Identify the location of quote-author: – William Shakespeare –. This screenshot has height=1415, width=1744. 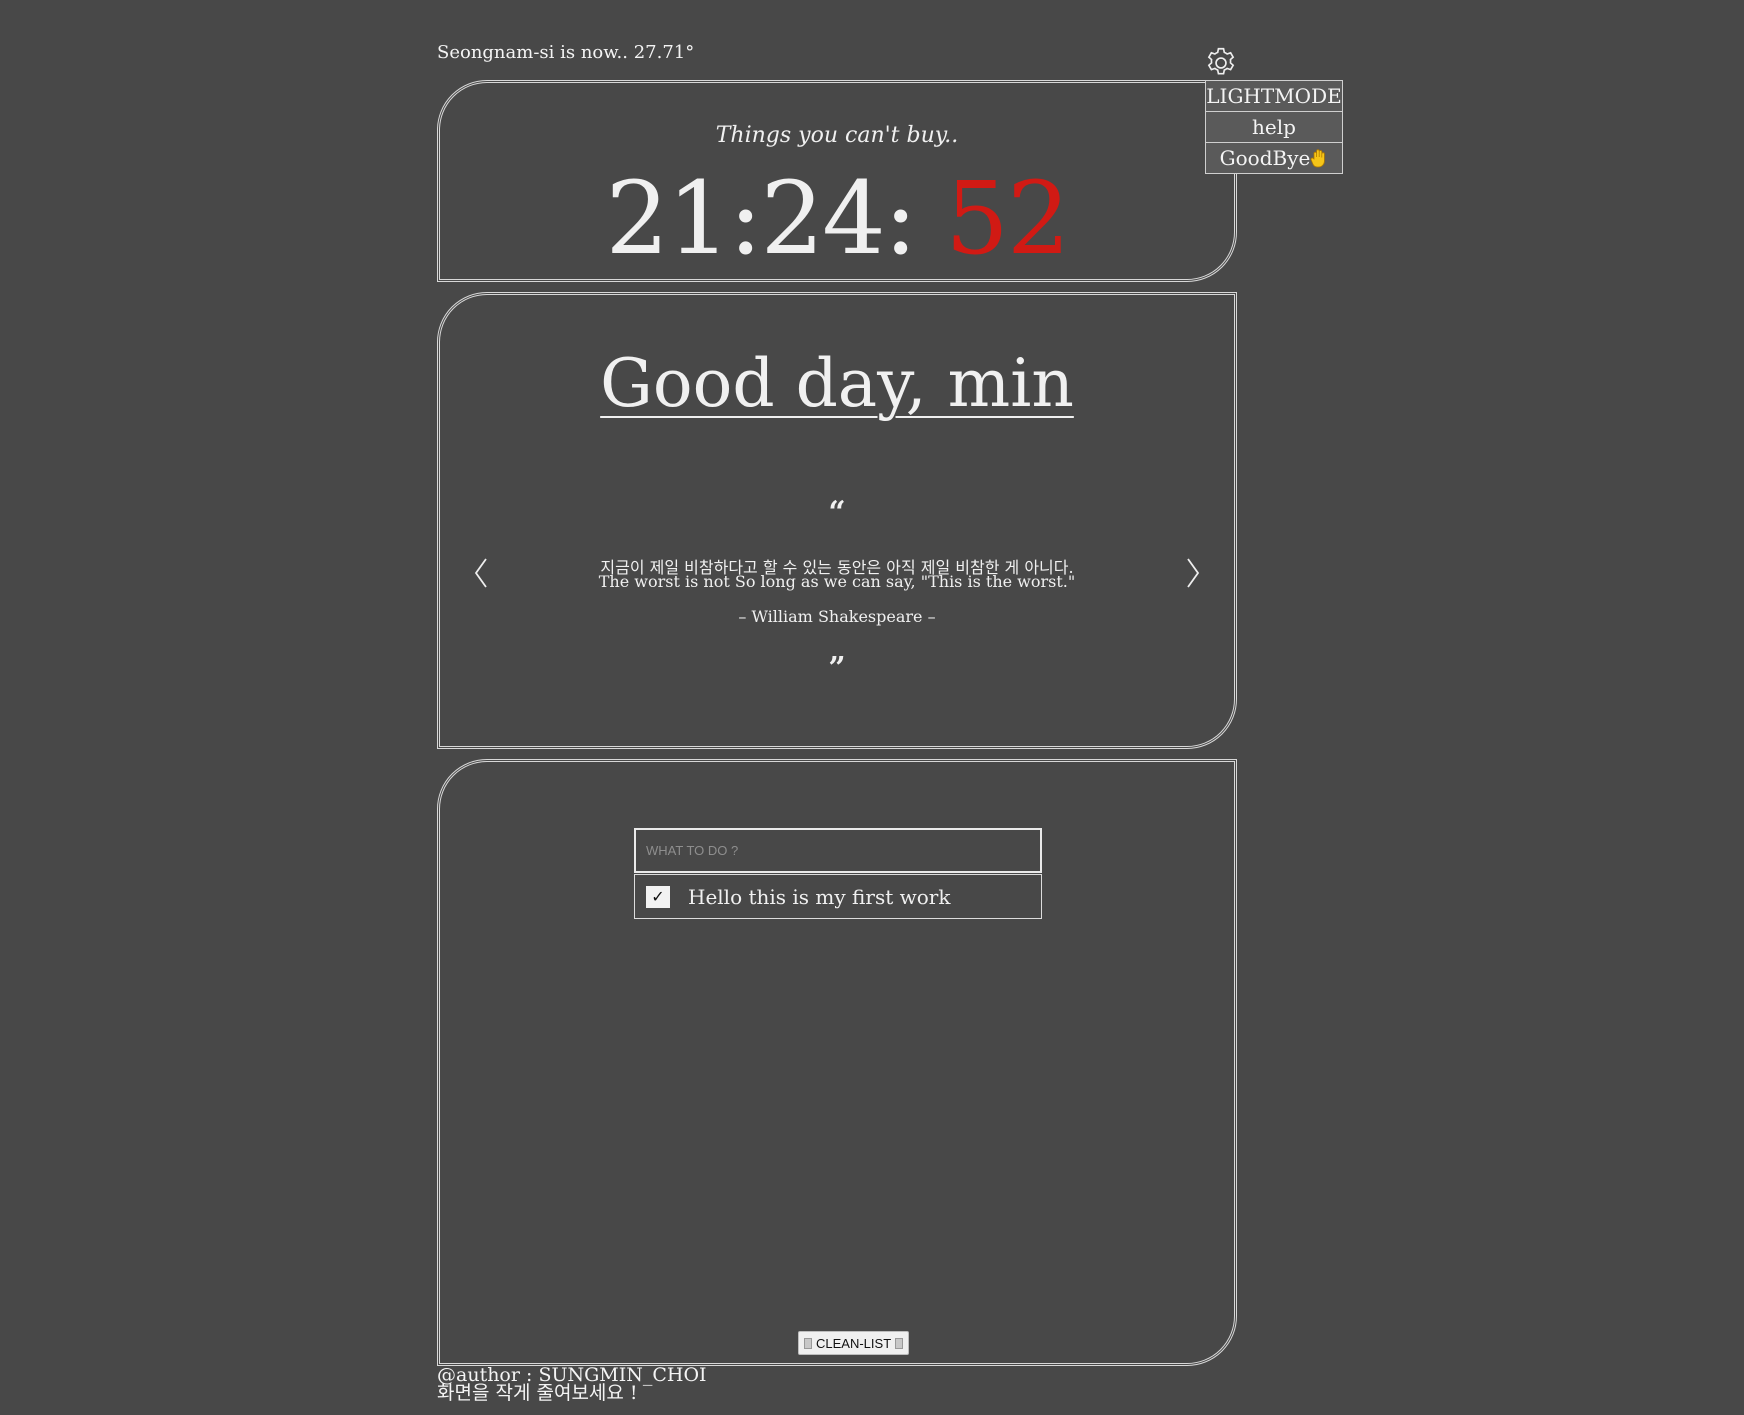
(837, 616).